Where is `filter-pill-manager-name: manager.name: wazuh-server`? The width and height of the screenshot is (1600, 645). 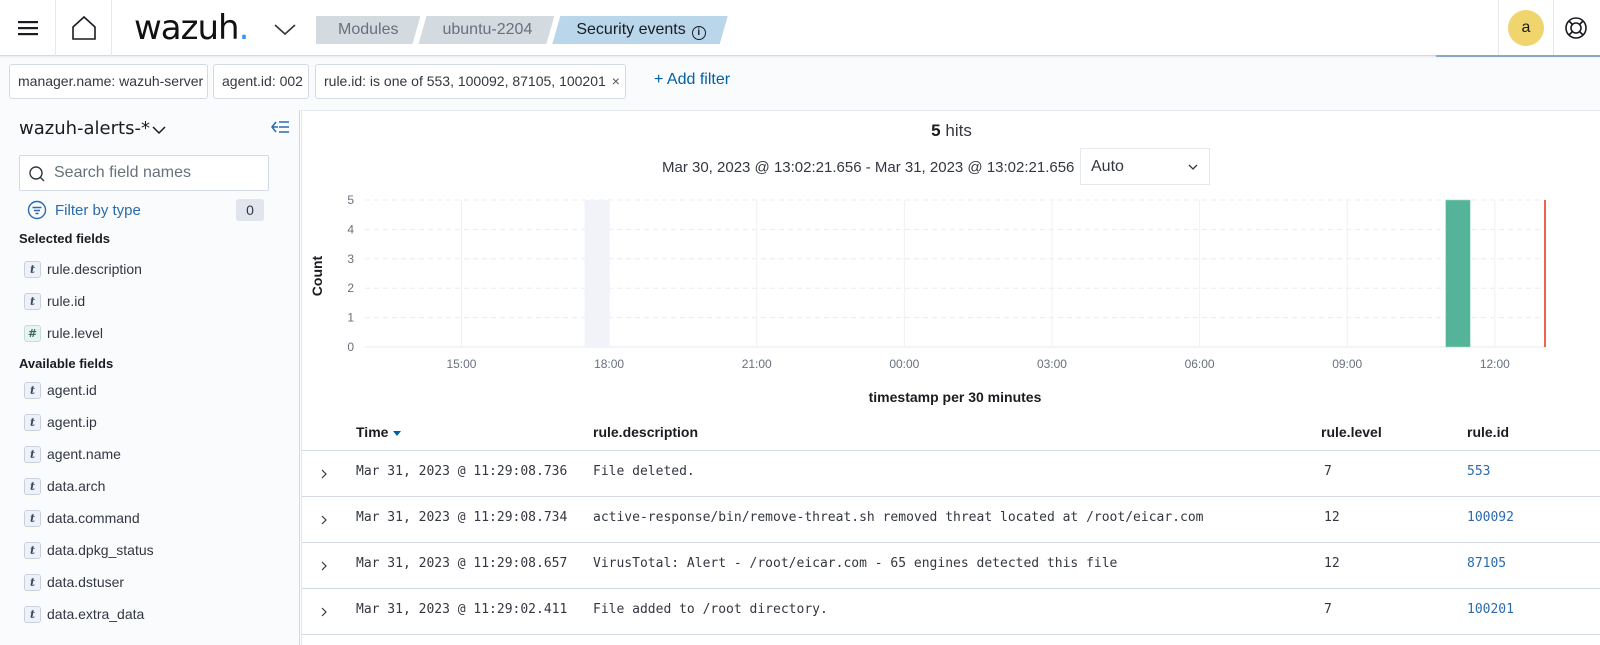
filter-pill-manager-name: manager.name: wazuh-server is located at coordinates (108, 81).